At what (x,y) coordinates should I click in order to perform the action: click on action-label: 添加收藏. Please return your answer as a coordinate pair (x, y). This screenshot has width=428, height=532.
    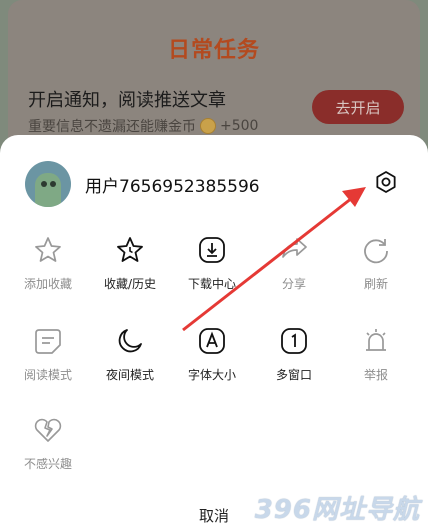
    Looking at the image, I should click on (47, 284).